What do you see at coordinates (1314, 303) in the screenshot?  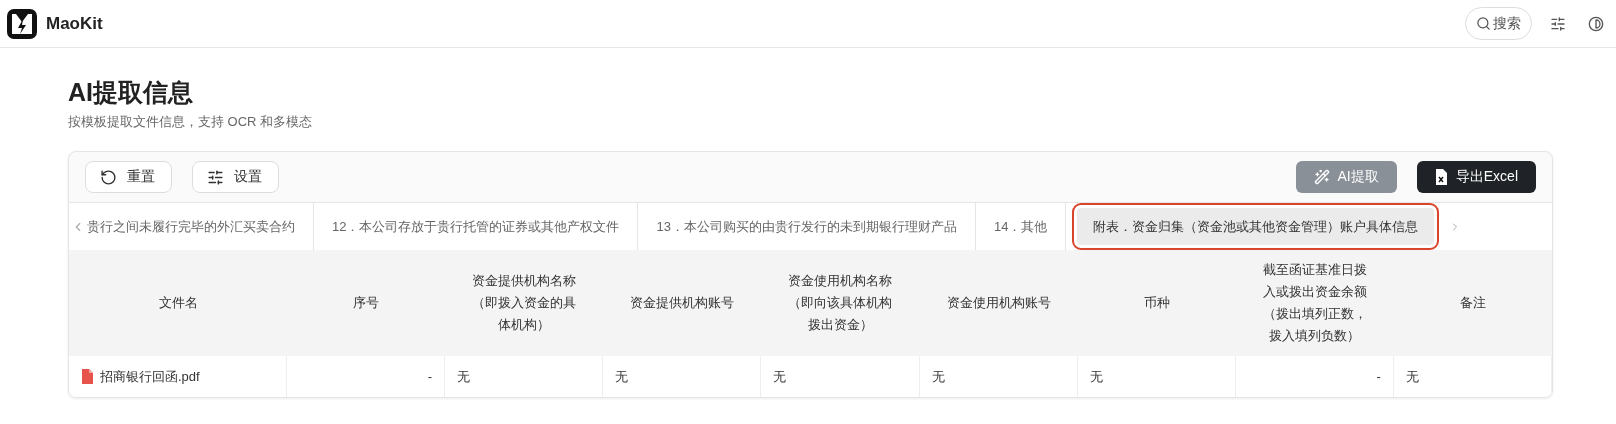 I see `column-header: 截至函证基准日拨入或拨出资金余额（拨出填列正数，拨入填列负数）` at bounding box center [1314, 303].